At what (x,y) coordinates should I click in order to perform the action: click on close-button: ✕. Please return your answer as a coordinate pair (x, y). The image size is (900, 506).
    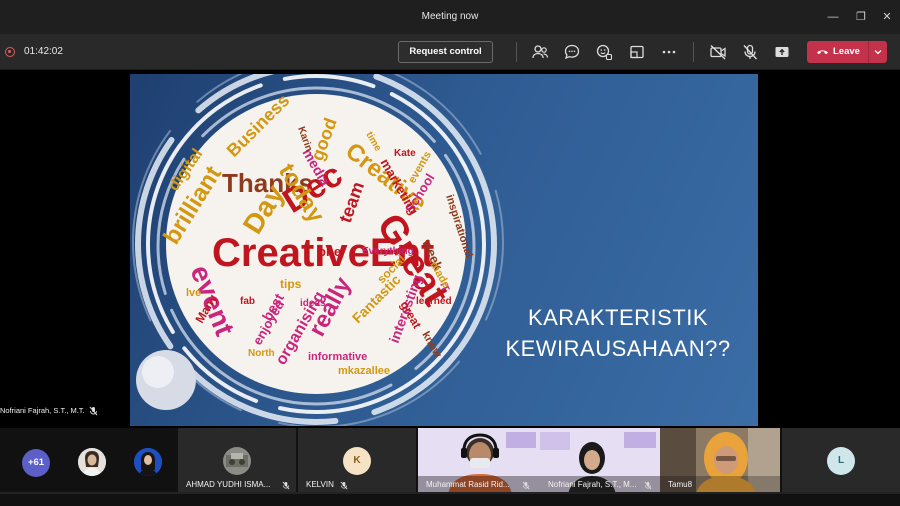
    Looking at the image, I should click on (887, 17).